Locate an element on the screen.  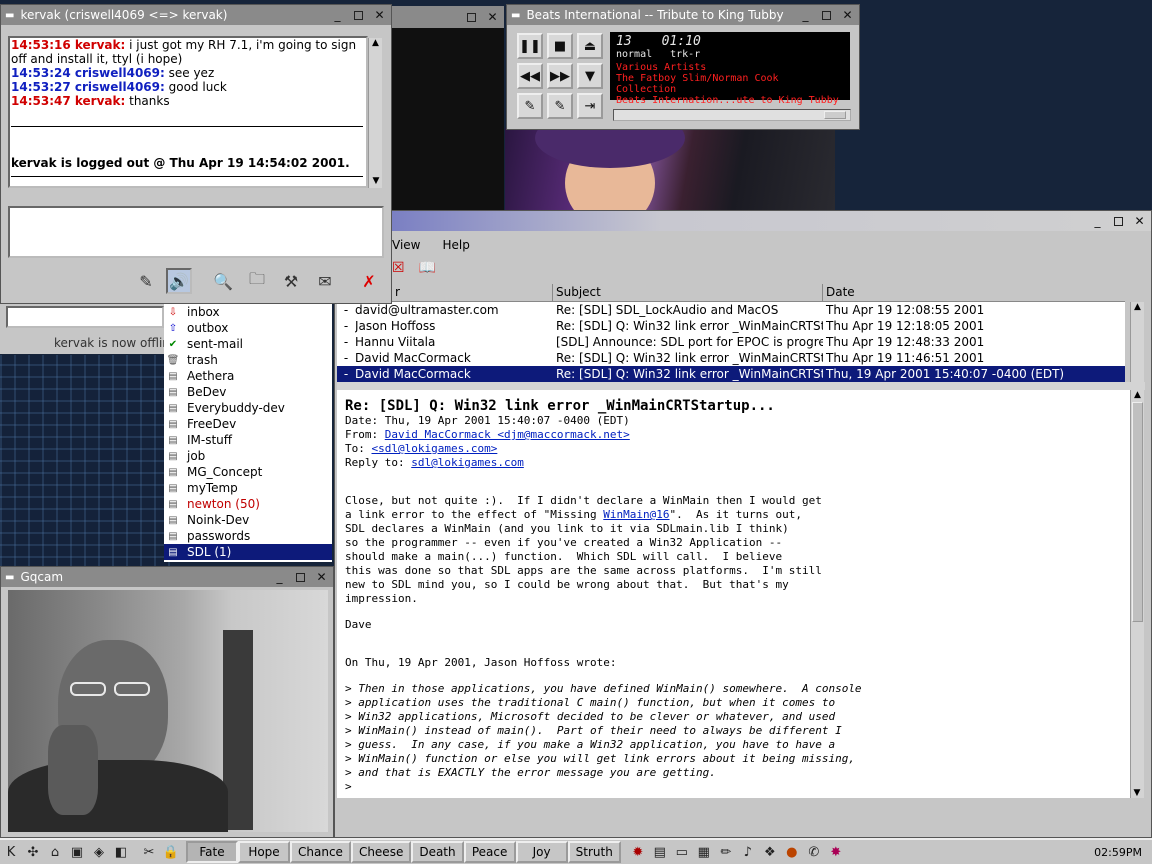
lock-icon: 🔒 is located at coordinates (171, 852).